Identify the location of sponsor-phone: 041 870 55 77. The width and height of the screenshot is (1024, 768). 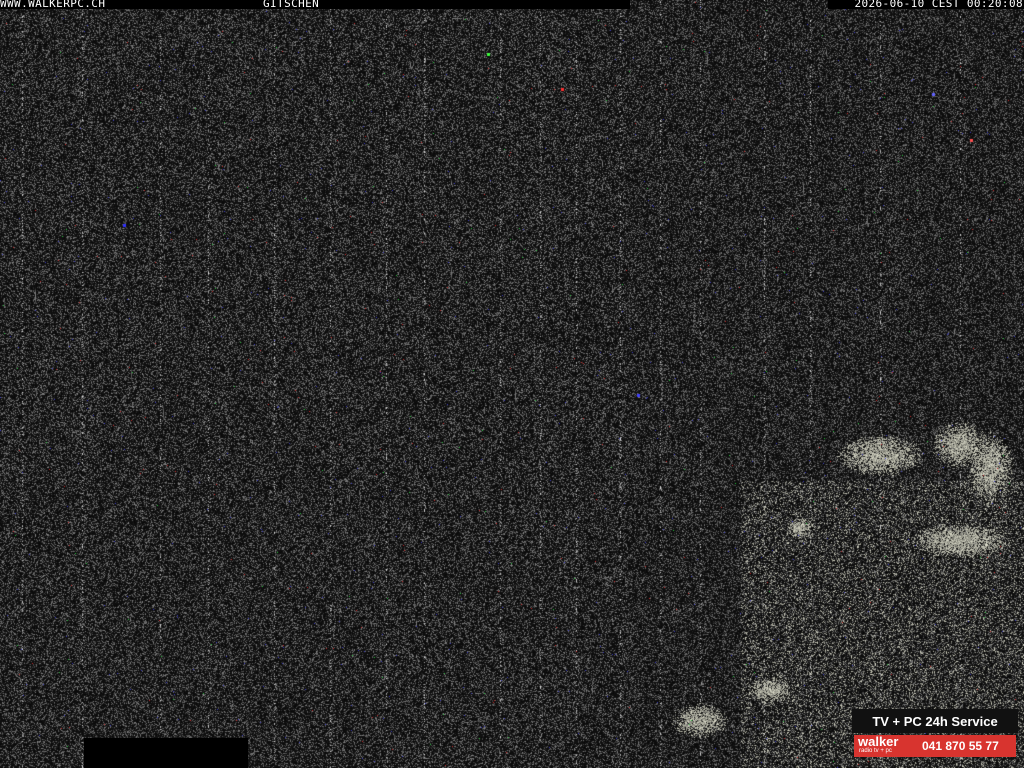
(960, 746).